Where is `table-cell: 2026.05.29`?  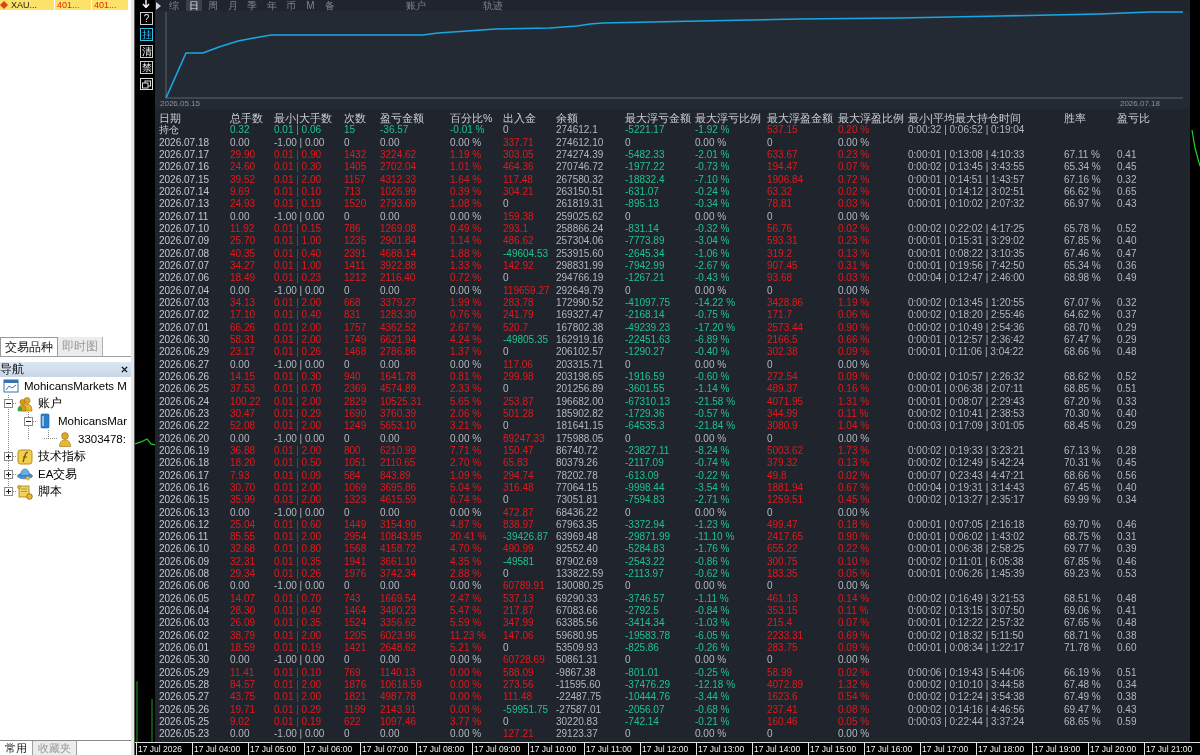 table-cell: 2026.05.29 is located at coordinates (184, 673).